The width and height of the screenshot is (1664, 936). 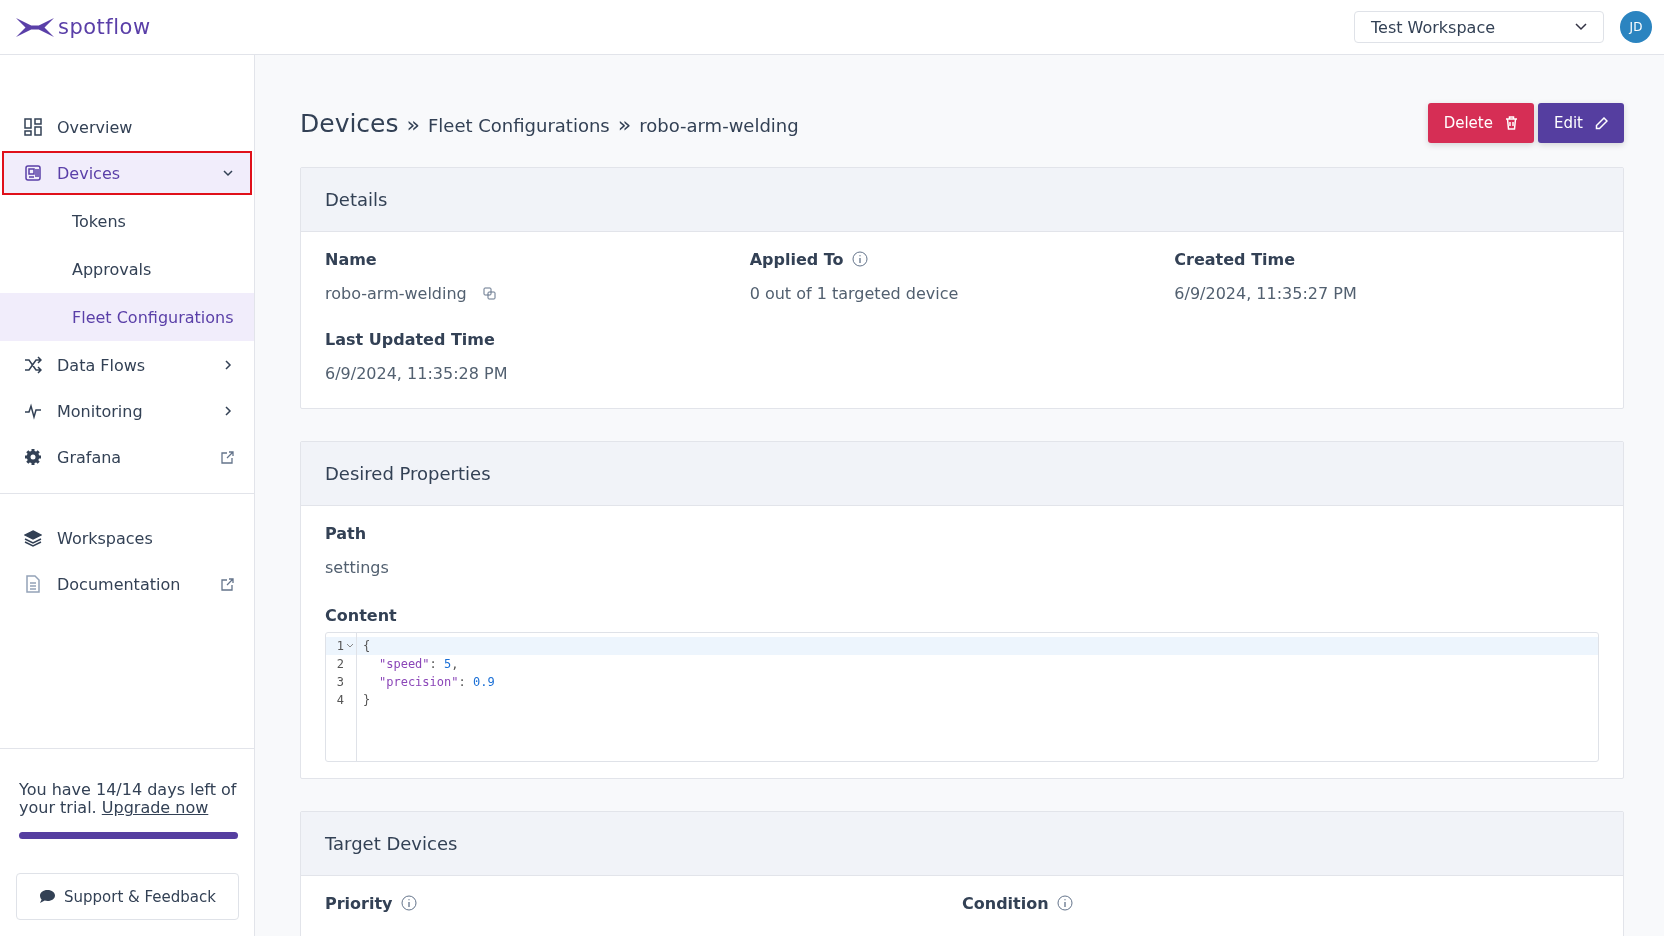 What do you see at coordinates (962, 697) in the screenshot?
I see `code-editor: 1 2 3 4 { "speed": 5, "precision": 0.9 }` at bounding box center [962, 697].